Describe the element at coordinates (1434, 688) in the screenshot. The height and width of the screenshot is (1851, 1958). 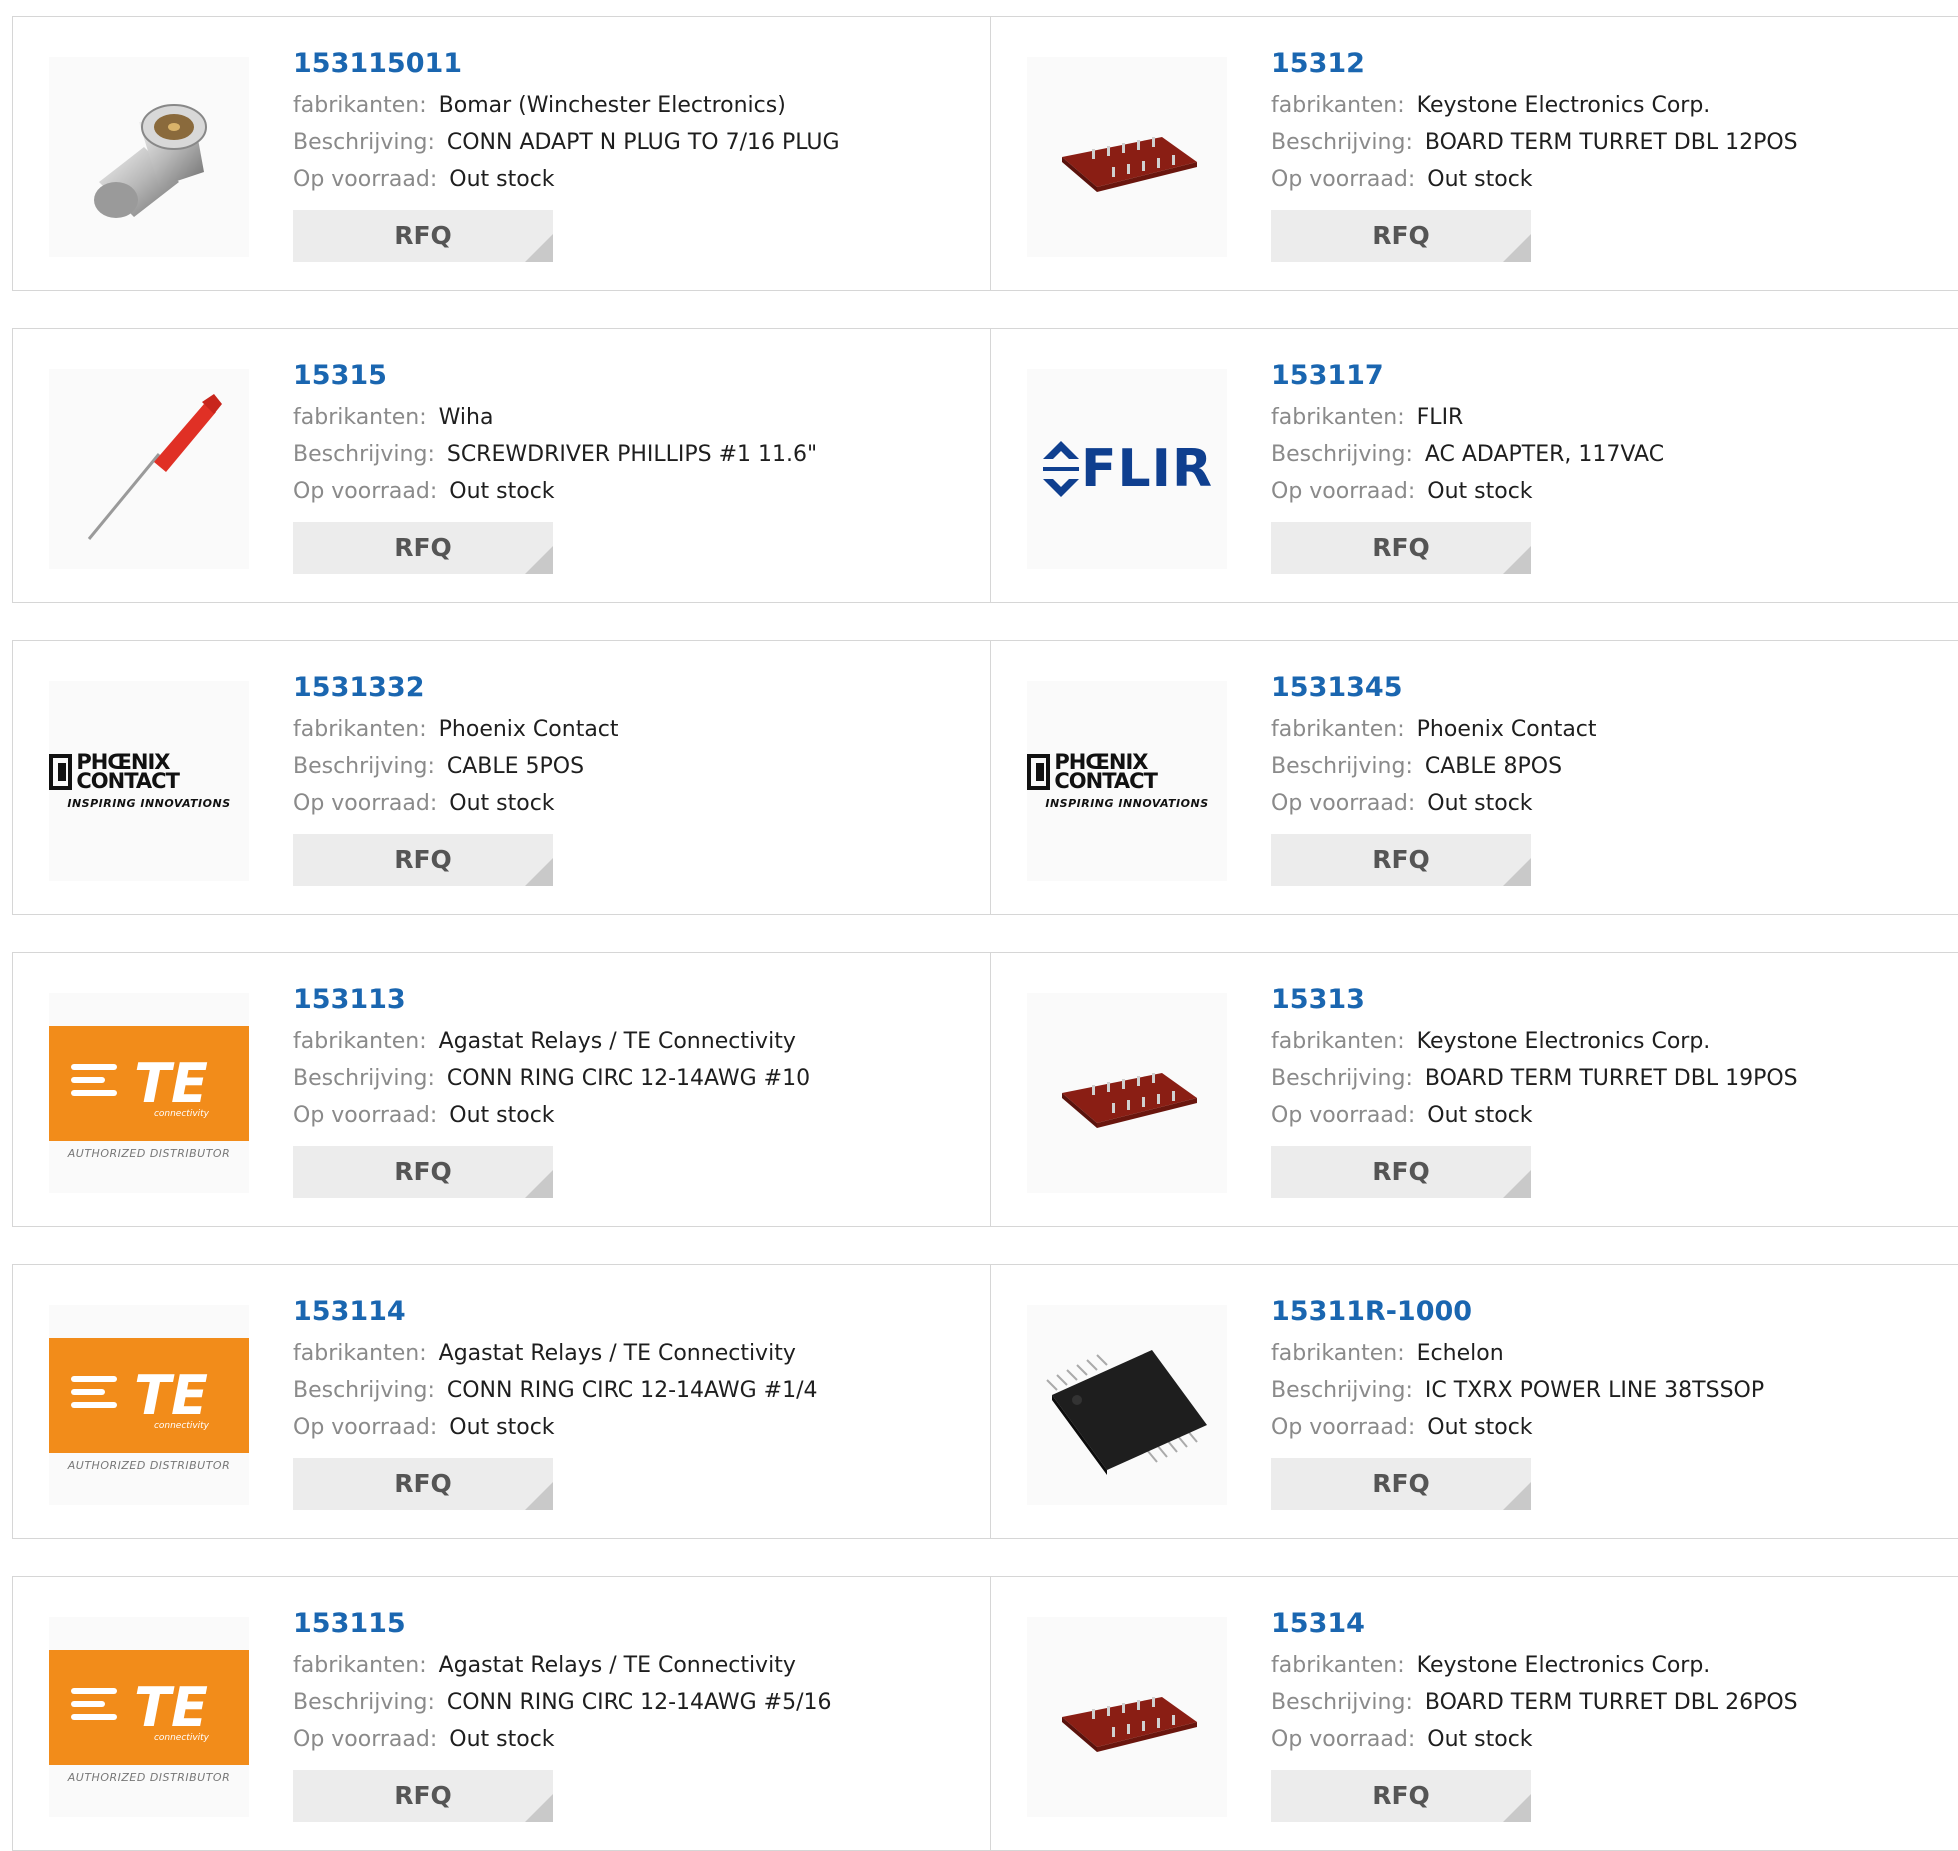
I see `part-number-link: 1531345` at that location.